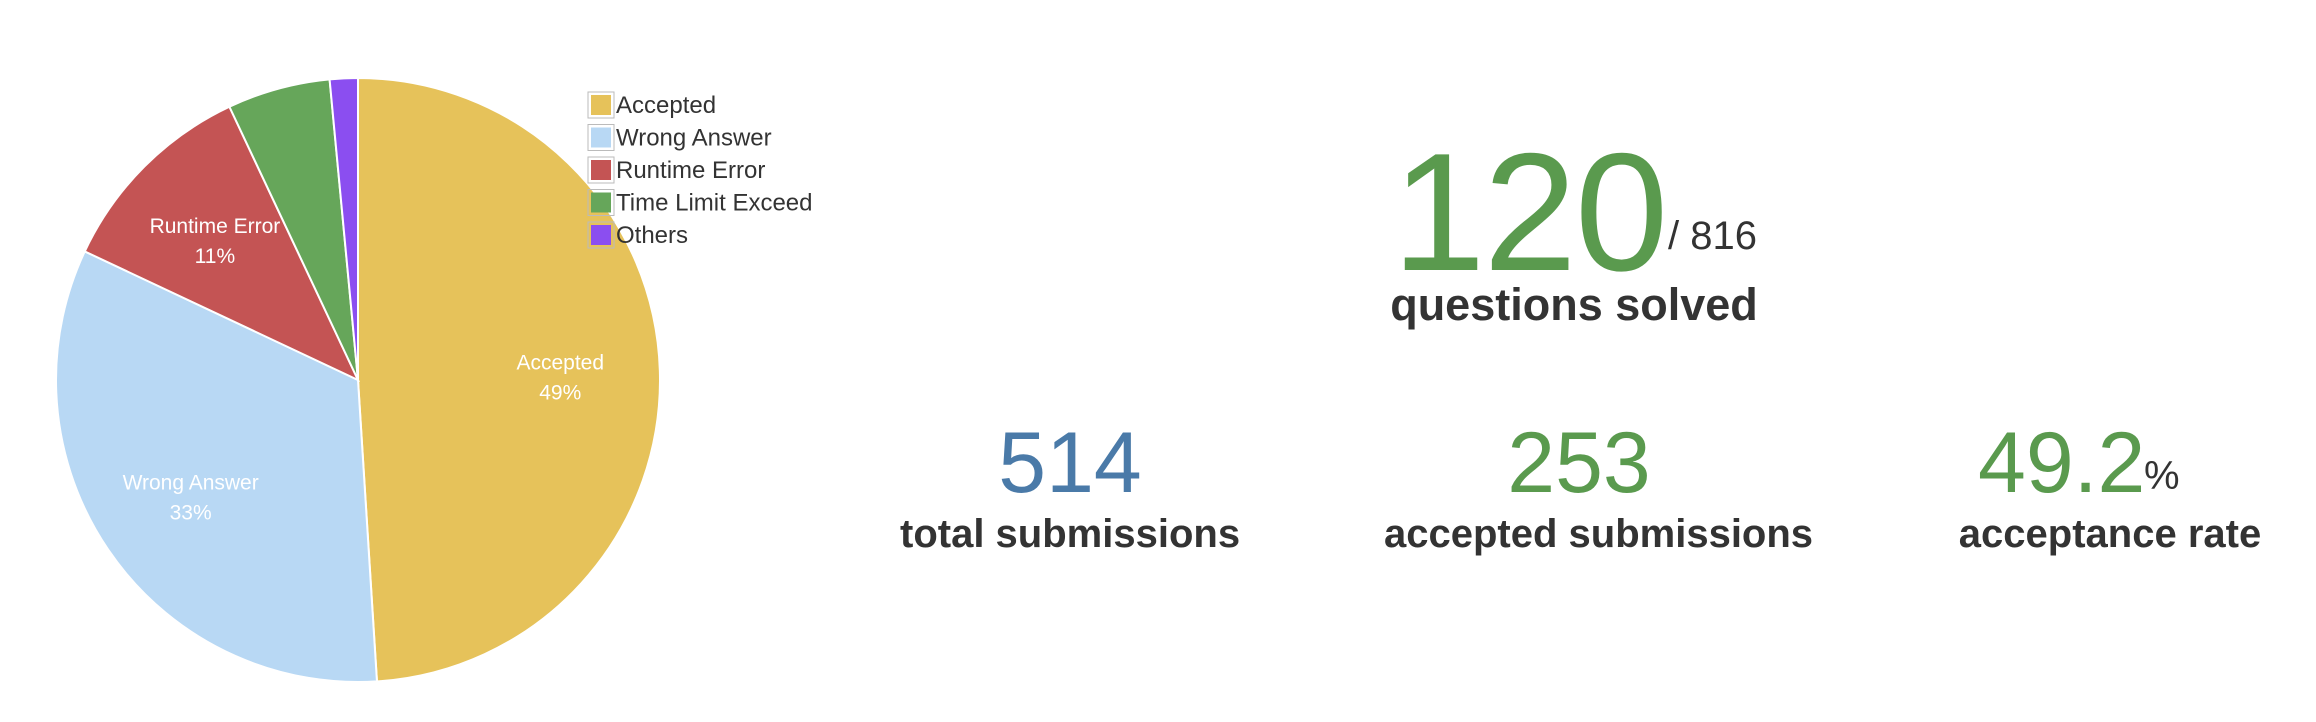 The image size is (2316, 722). Describe the element at coordinates (1070, 534) in the screenshot. I see `total-submissions-label: total submissions` at that location.